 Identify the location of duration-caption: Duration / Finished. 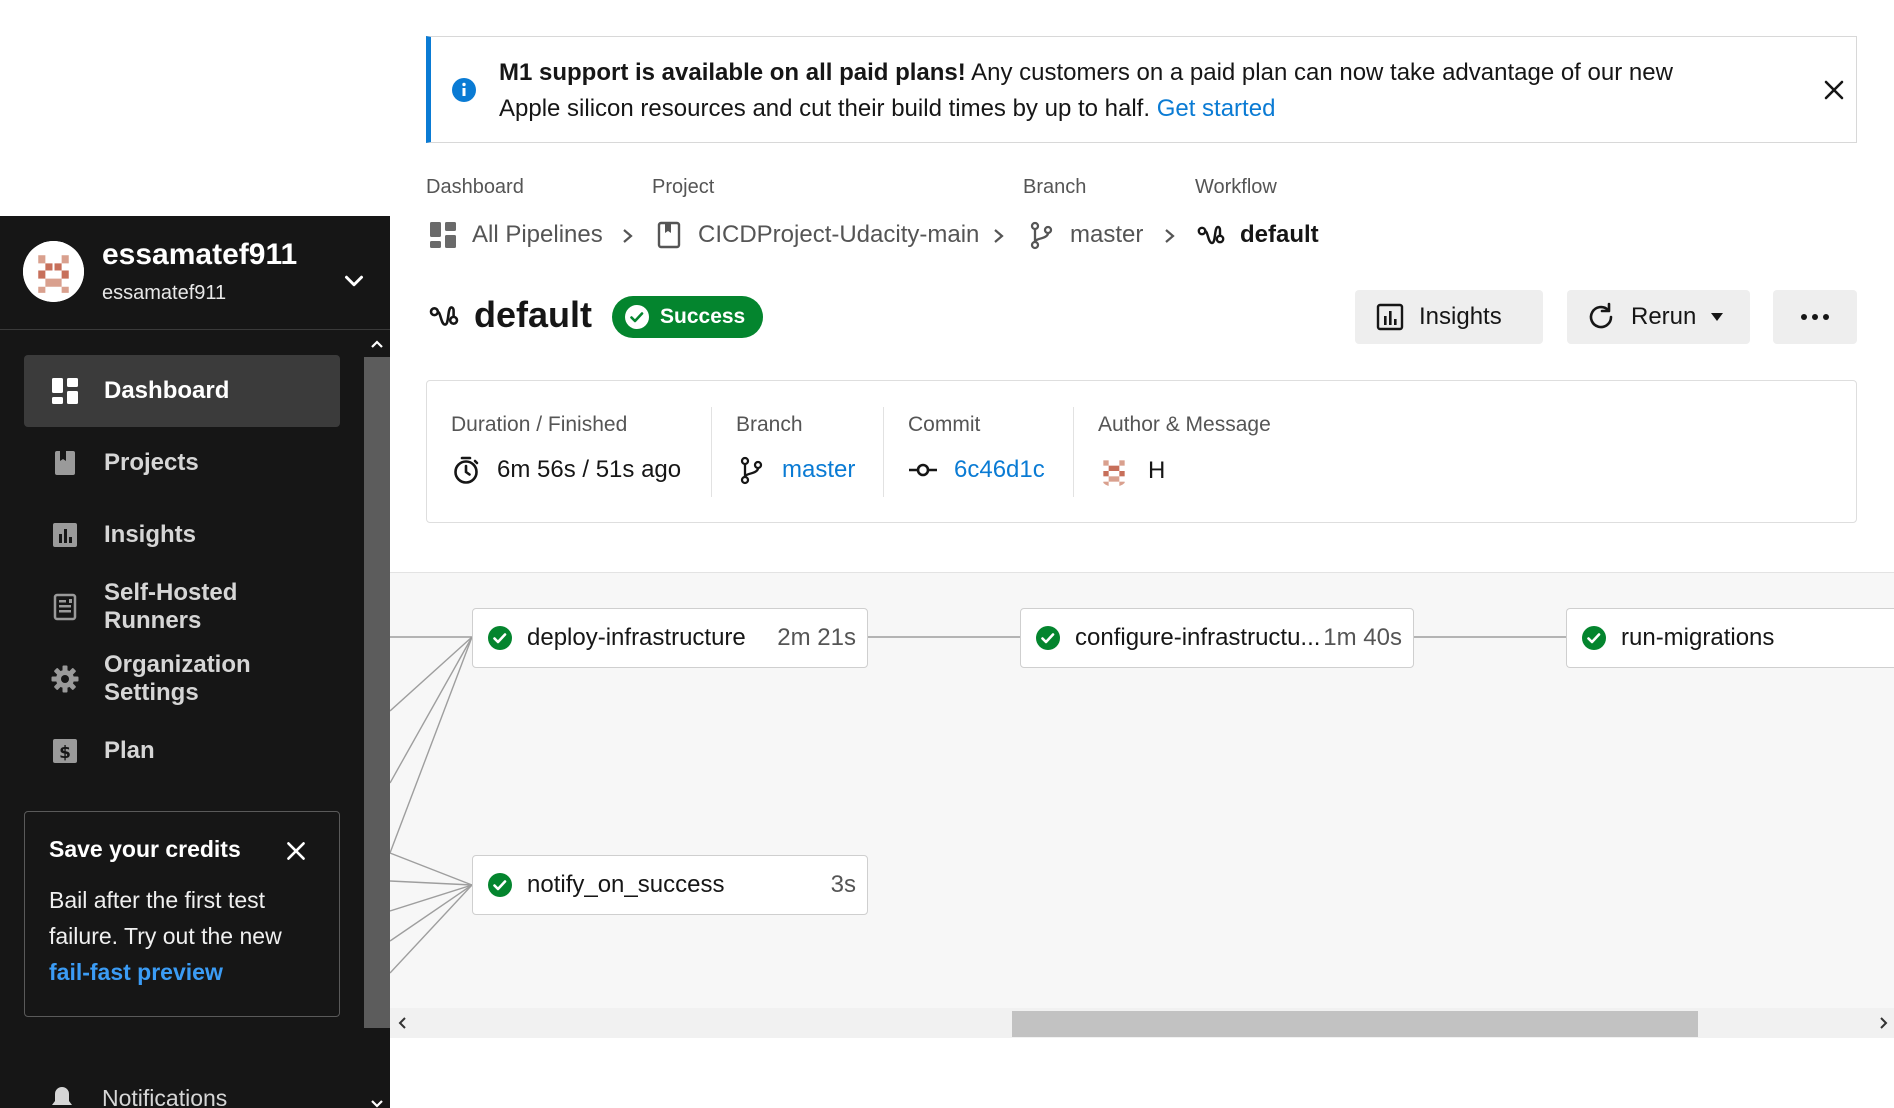
(539, 424).